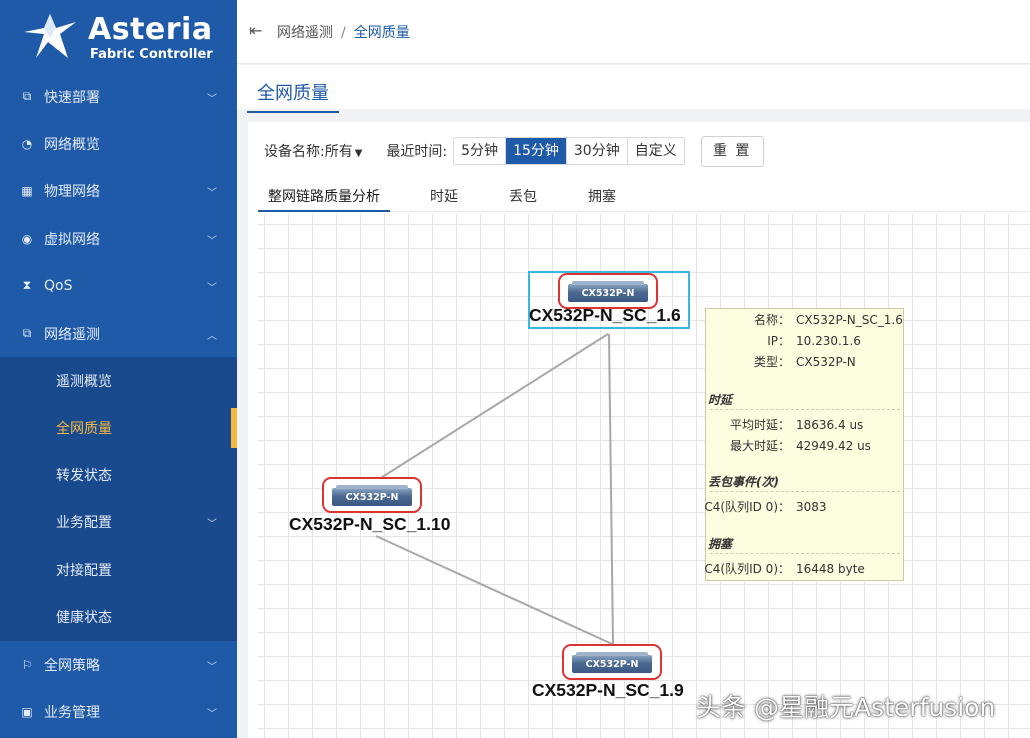 This screenshot has width=1030, height=738. What do you see at coordinates (151, 54) in the screenshot?
I see `brand-subtitle: Fabric Controller` at bounding box center [151, 54].